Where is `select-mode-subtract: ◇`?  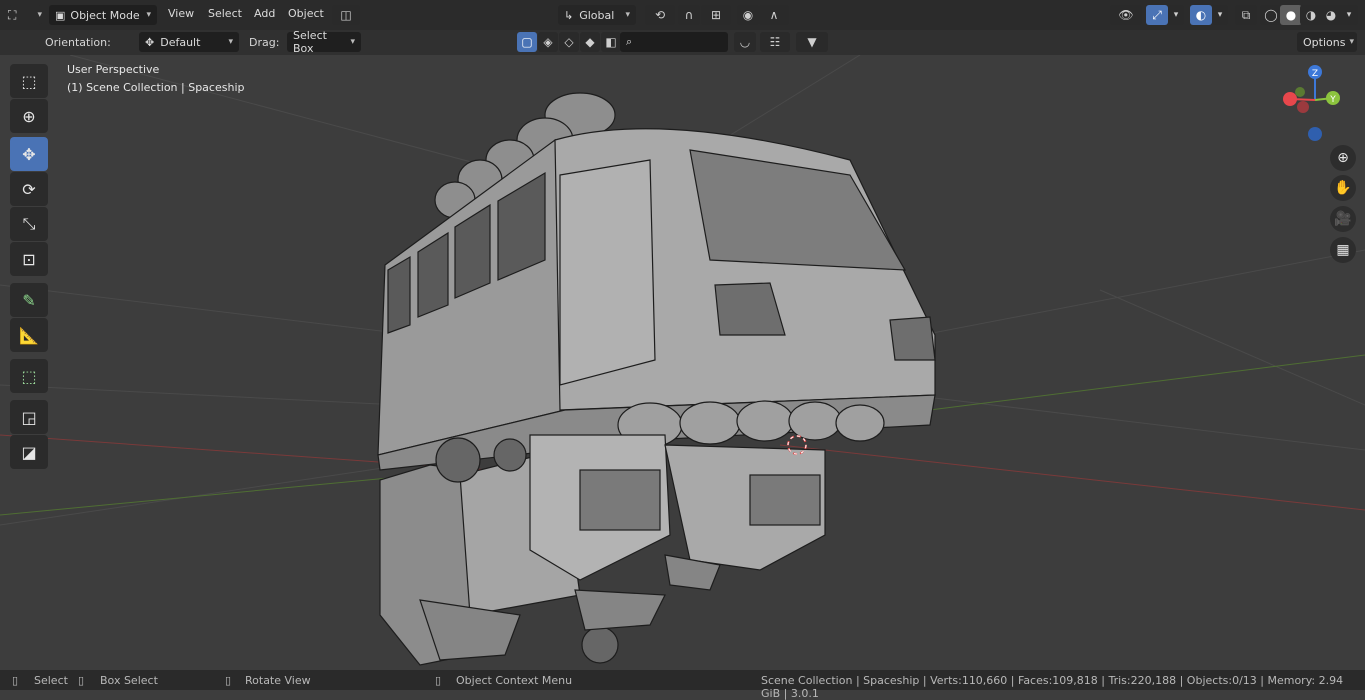
select-mode-subtract: ◇ is located at coordinates (569, 42).